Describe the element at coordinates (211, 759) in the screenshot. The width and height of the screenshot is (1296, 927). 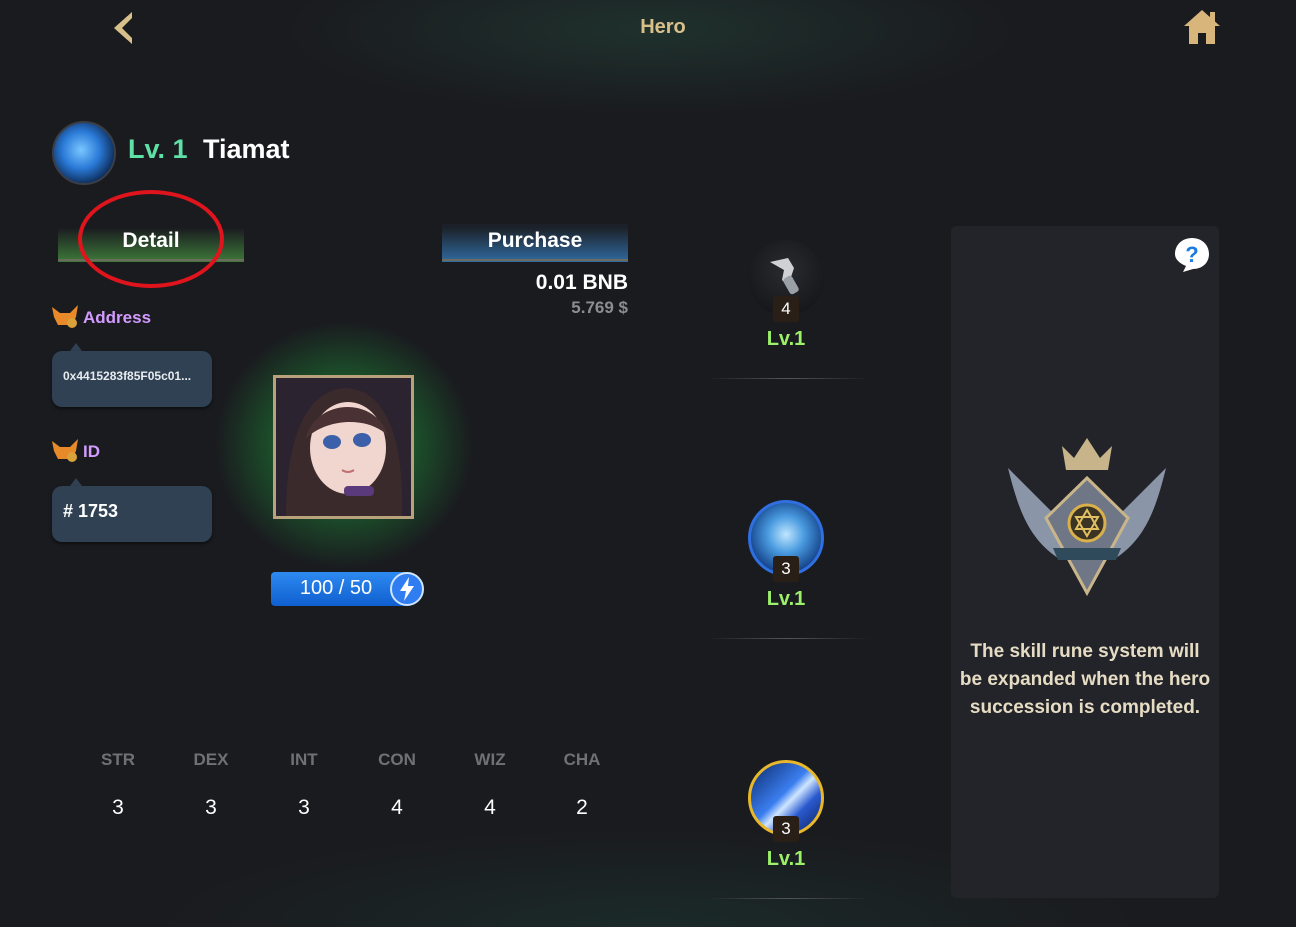
I see `stat-name: DEX` at that location.